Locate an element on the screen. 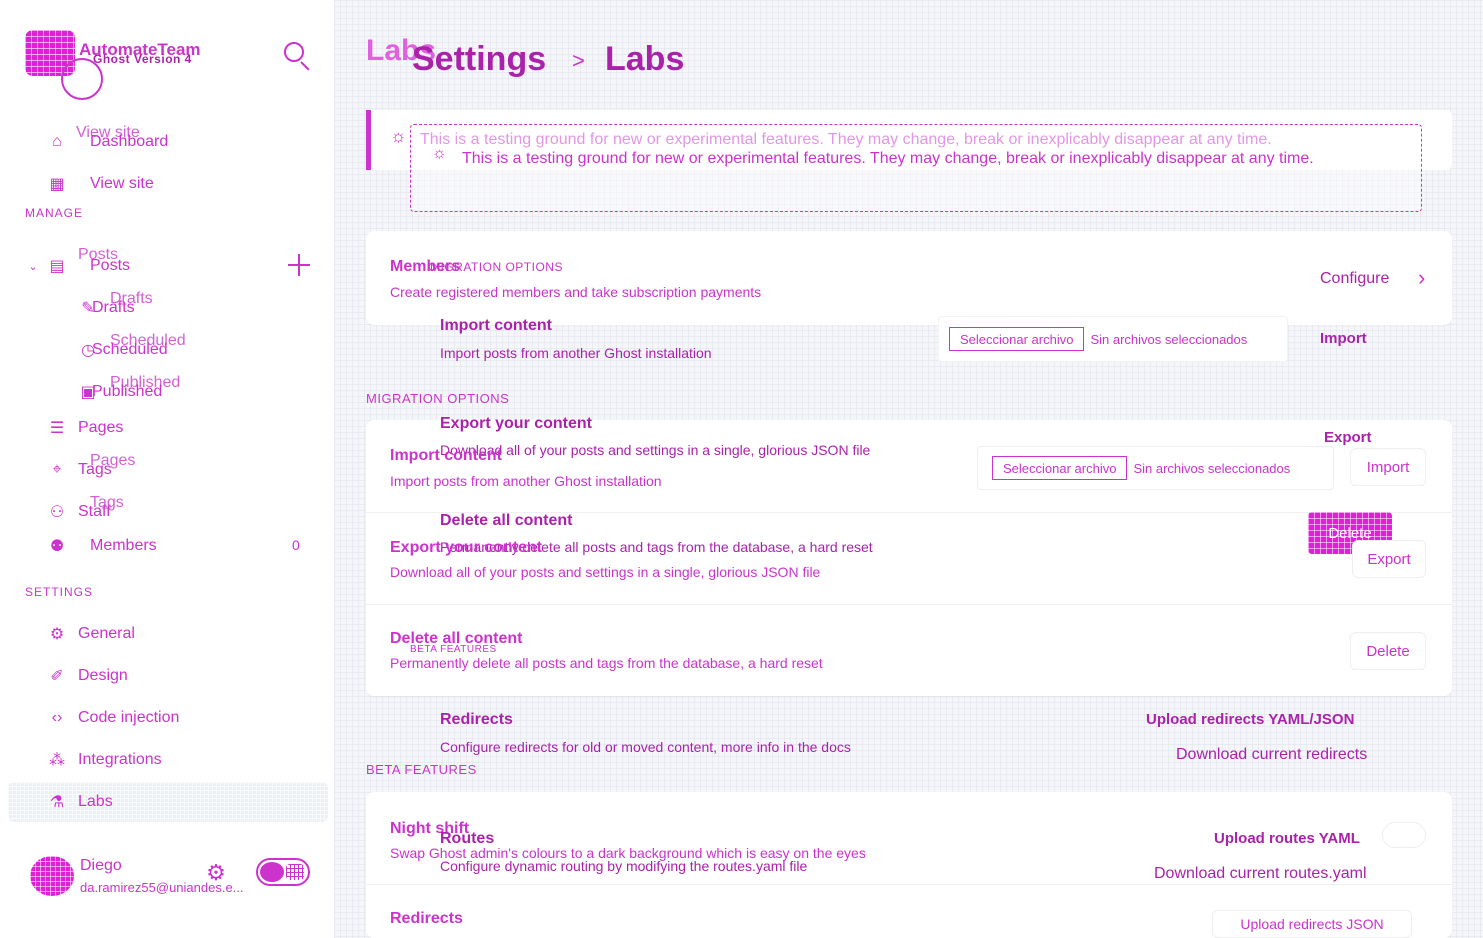  import-ghost-button: Import is located at coordinates (1343, 338).